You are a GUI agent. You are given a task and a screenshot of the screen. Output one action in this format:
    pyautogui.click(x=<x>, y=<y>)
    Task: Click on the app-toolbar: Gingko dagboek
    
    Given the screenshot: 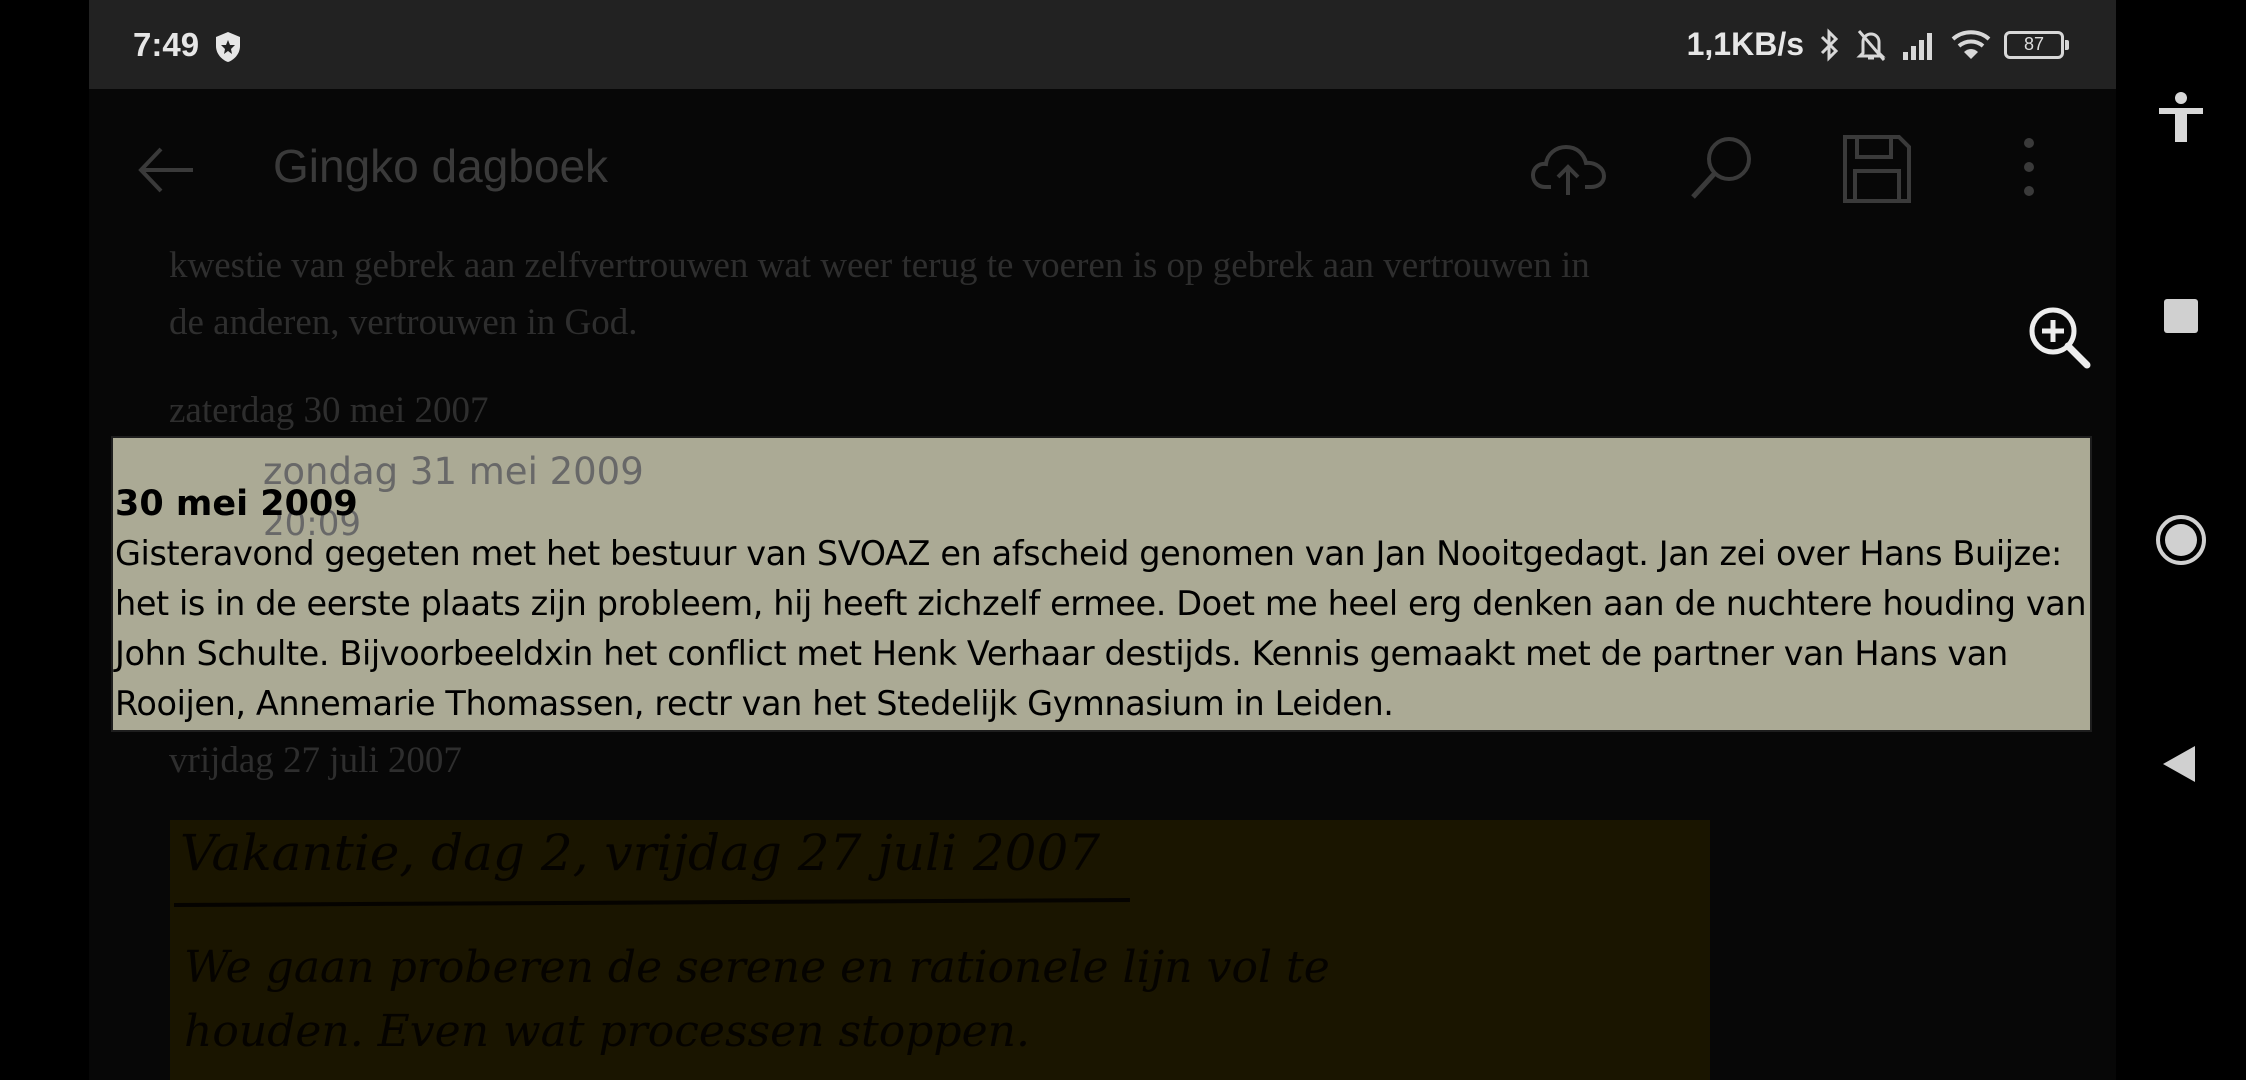 What is the action you would take?
    pyautogui.click(x=1102, y=164)
    